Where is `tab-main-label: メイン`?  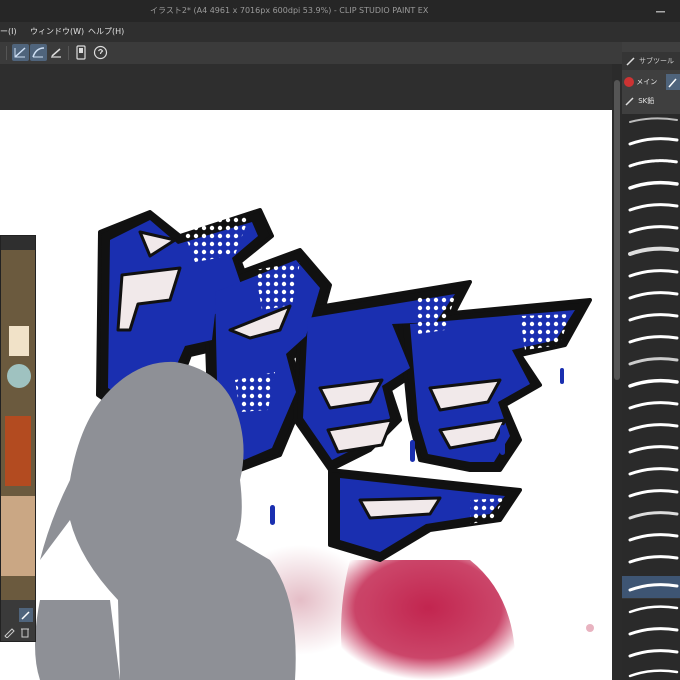
tab-main-label: メイン is located at coordinates (647, 82).